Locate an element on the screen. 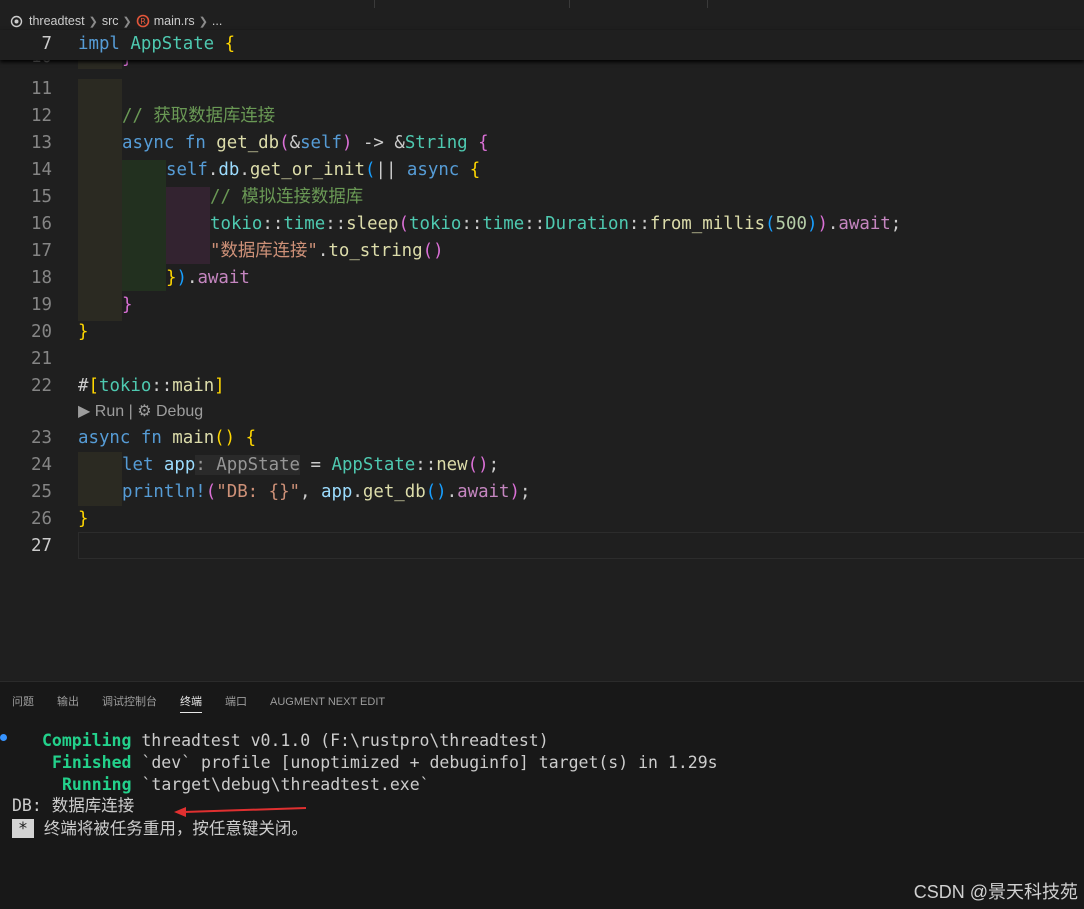  svg-text: R is located at coordinates (143, 21).